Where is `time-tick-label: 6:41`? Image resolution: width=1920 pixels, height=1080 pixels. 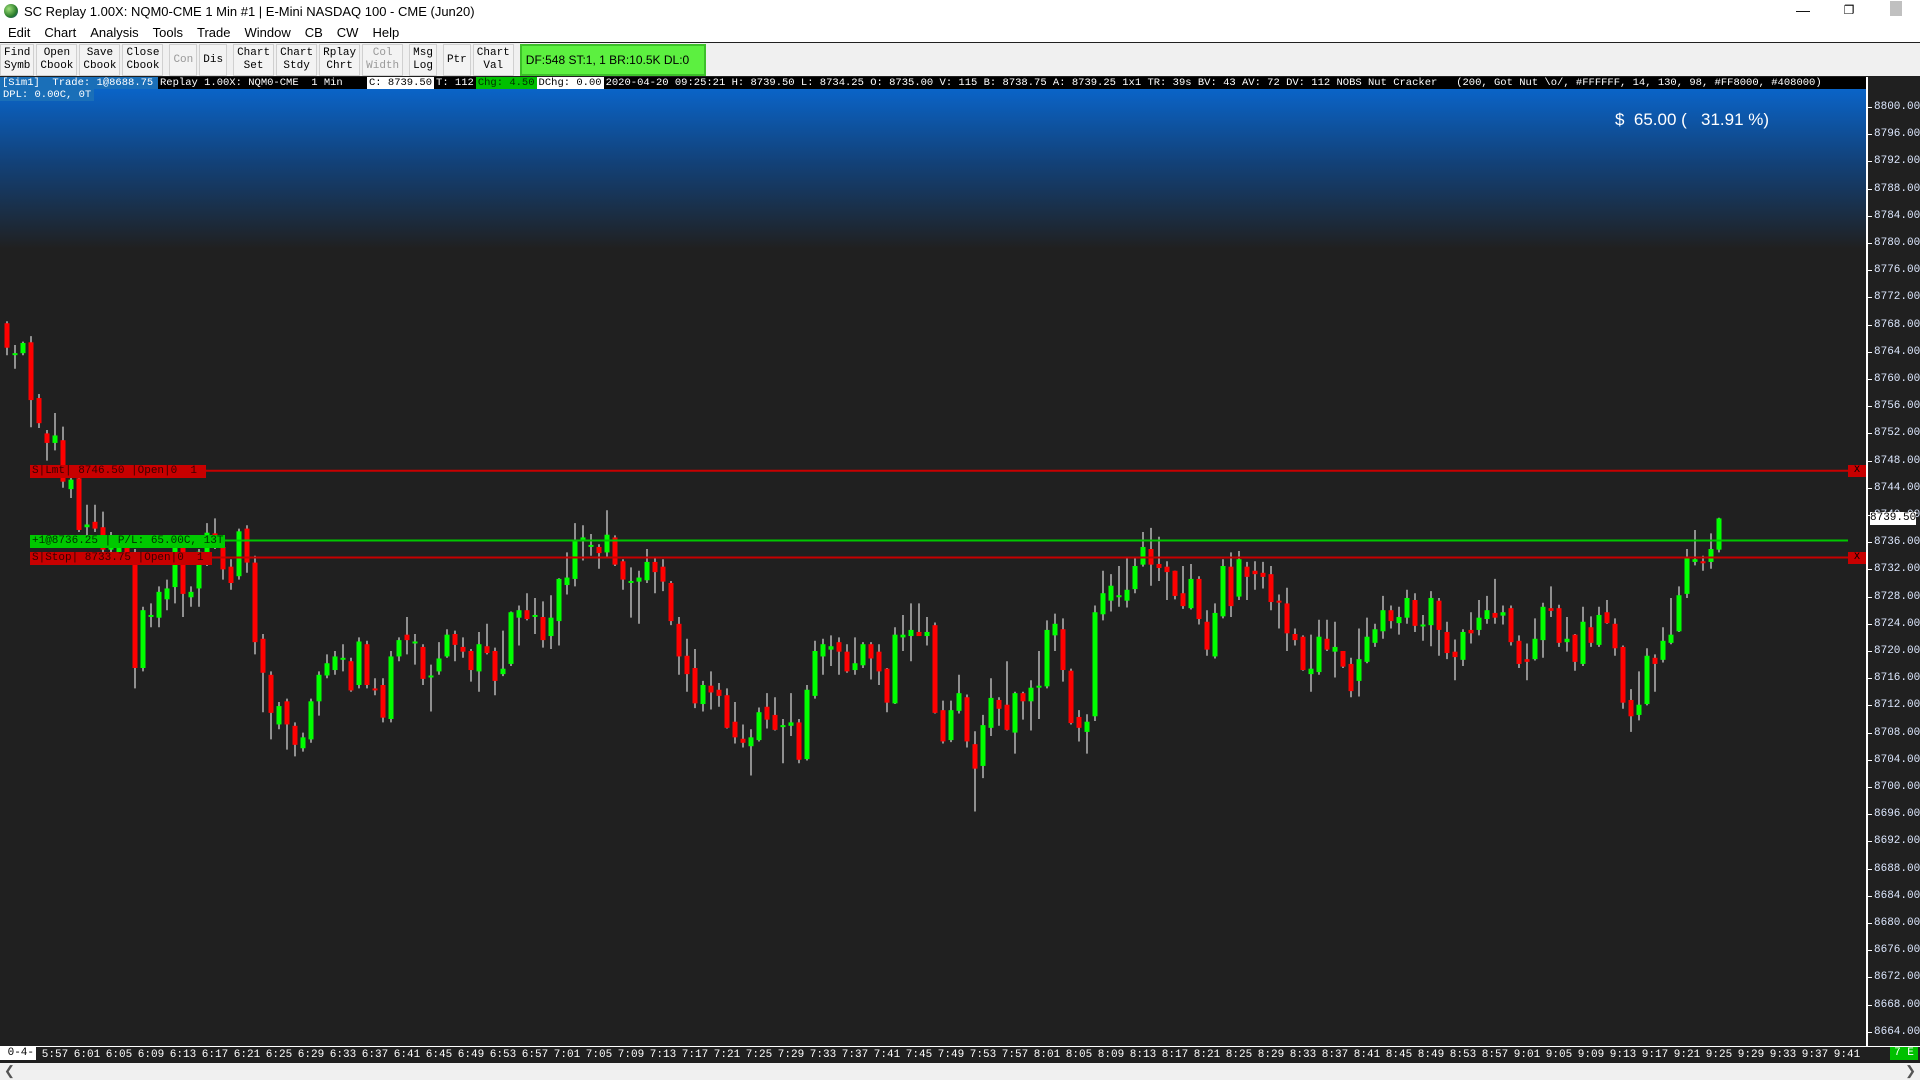
time-tick-label: 6:41 is located at coordinates (407, 1055).